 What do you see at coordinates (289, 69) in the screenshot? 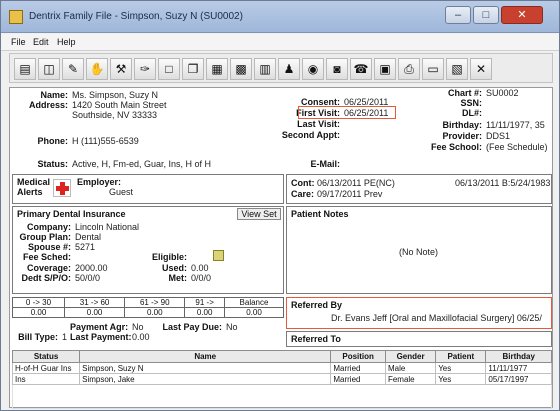
I see `person-icon: ♟` at bounding box center [289, 69].